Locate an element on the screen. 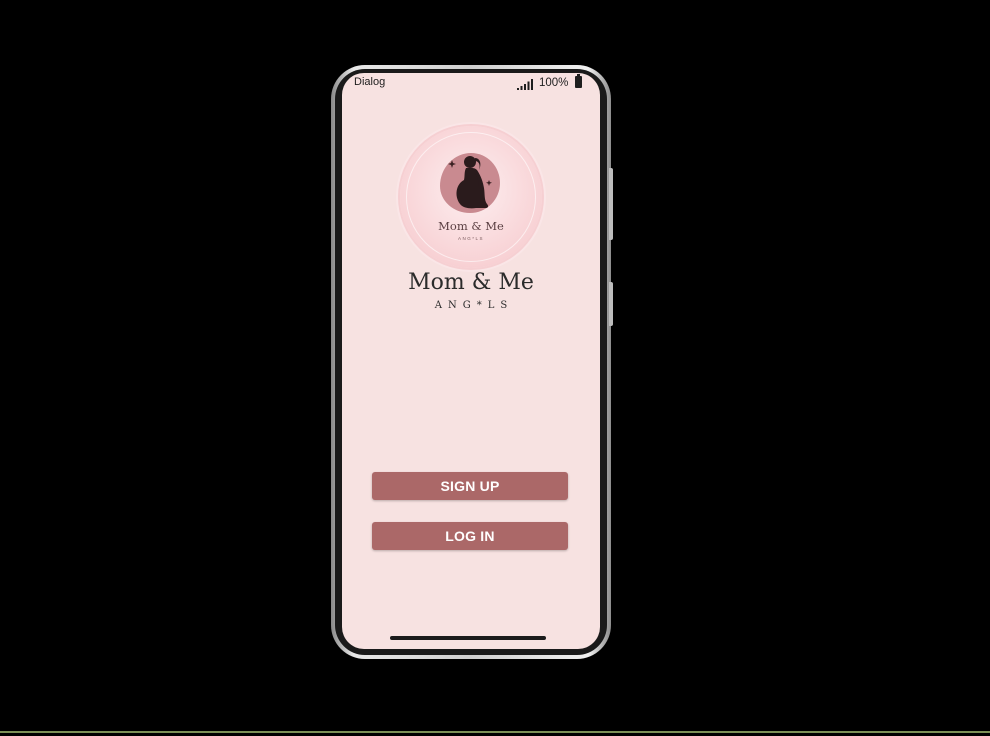 Image resolution: width=990 pixels, height=736 pixels. app-logo-badge: Mom & Me ANG*LS is located at coordinates (471, 197).